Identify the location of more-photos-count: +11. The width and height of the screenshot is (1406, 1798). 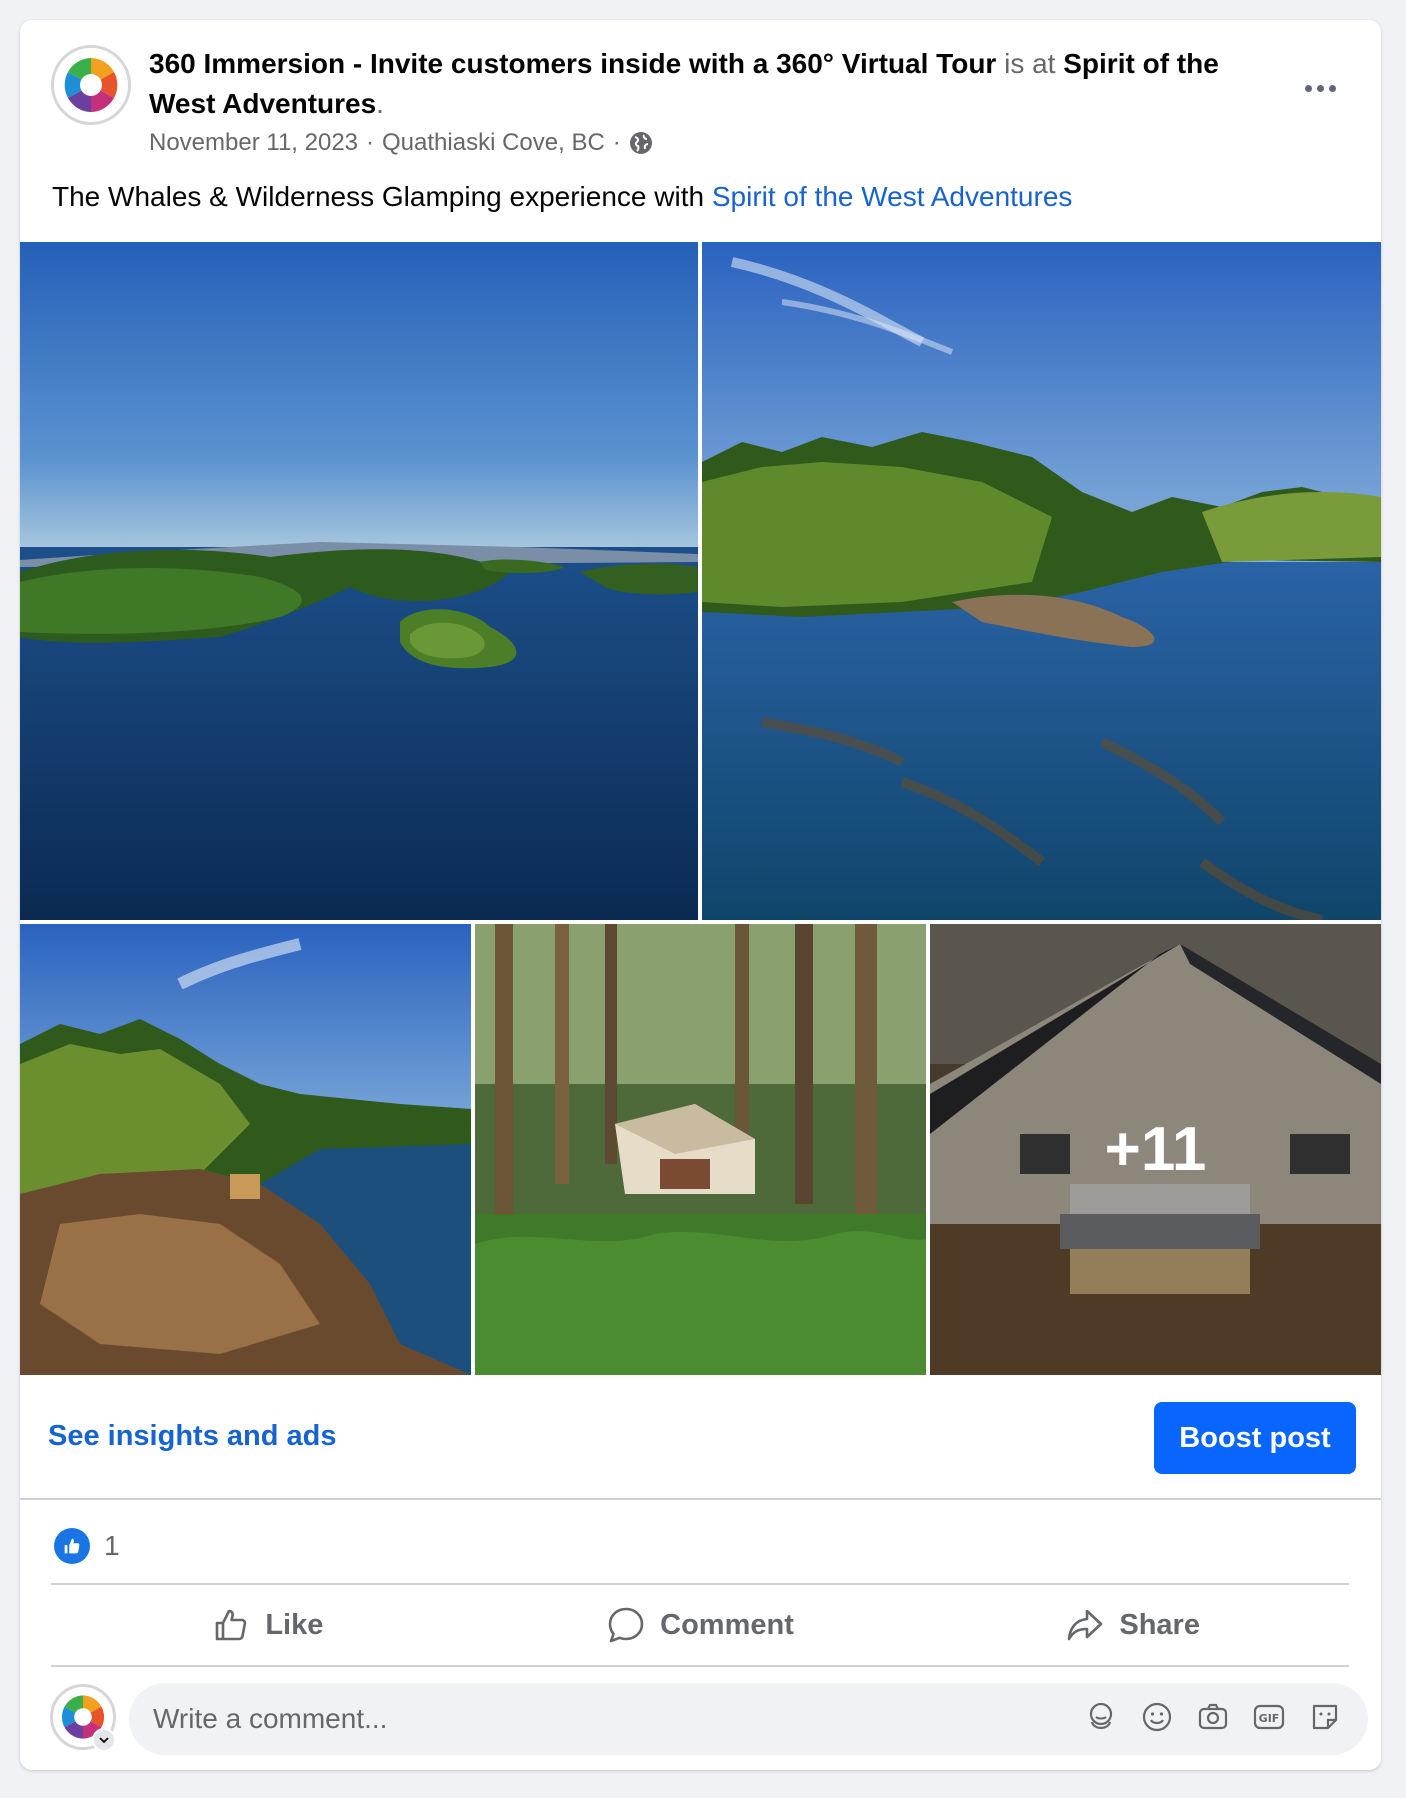
(1155, 1149).